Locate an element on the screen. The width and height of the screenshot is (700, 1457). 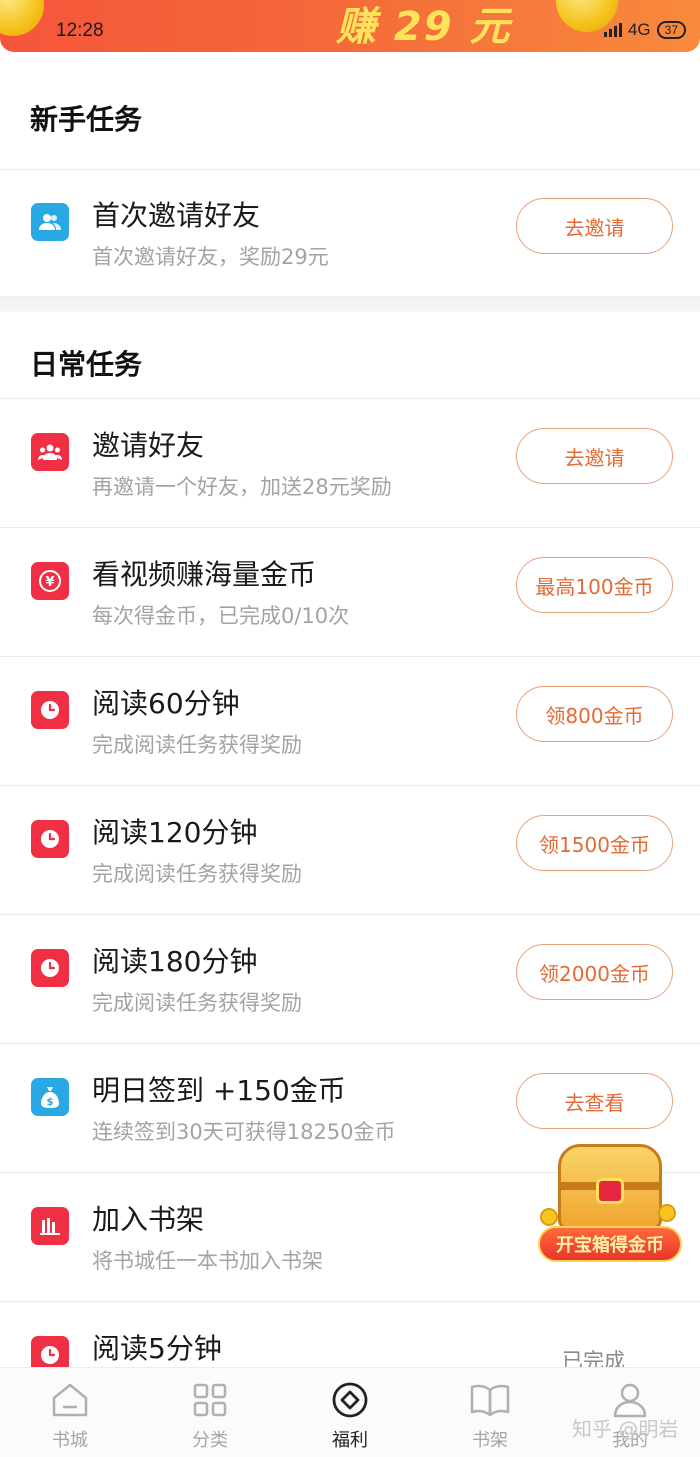
nav-item-bookshelf: 书架 is located at coordinates (490, 1412).